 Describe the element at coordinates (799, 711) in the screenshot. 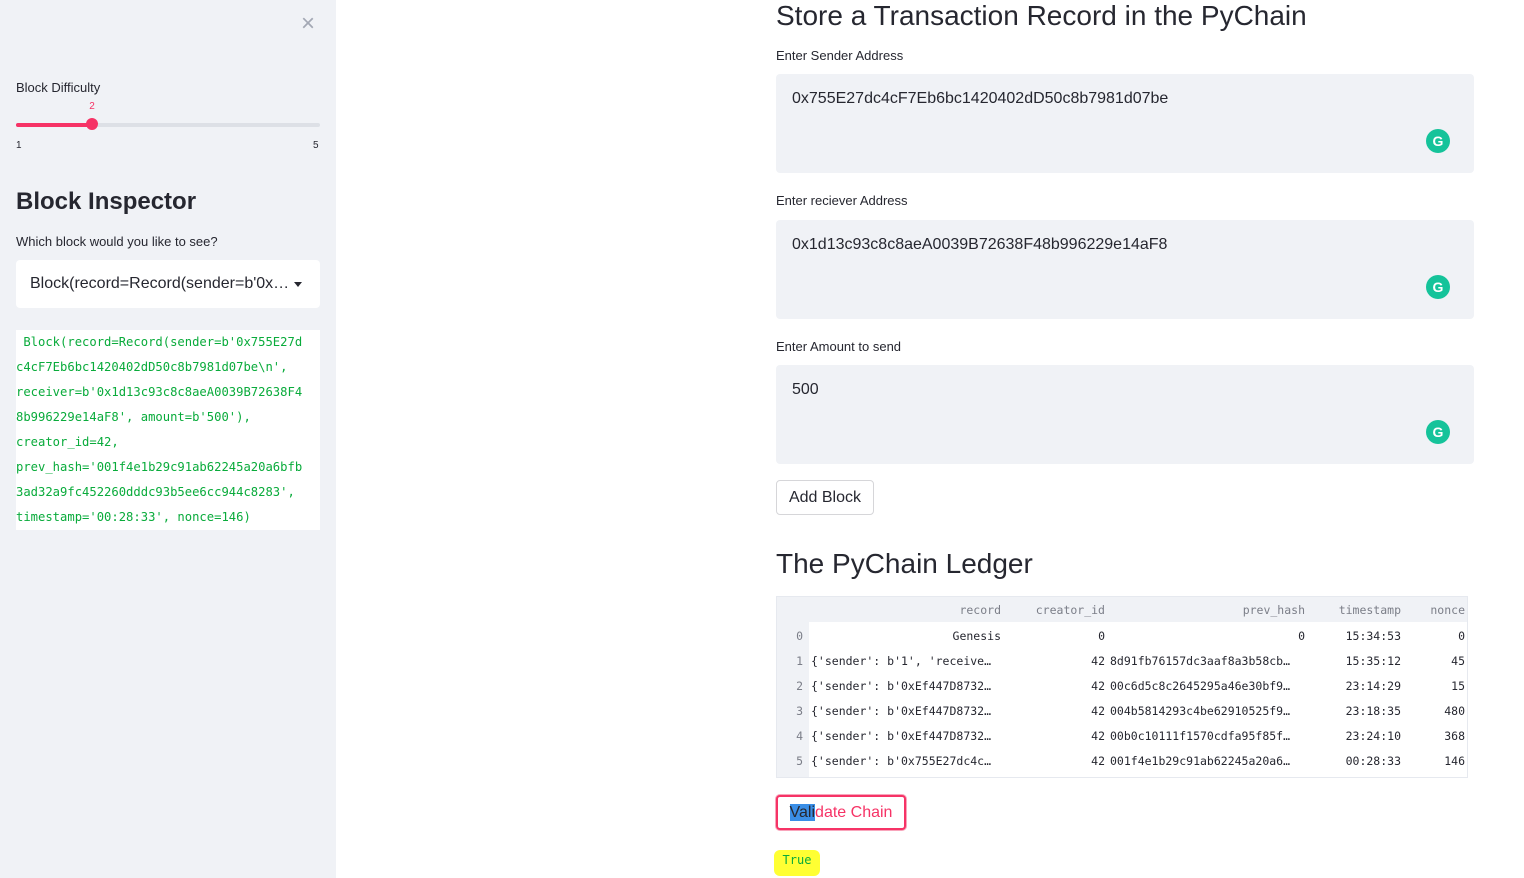

I see `ledger-row-index: 3` at that location.